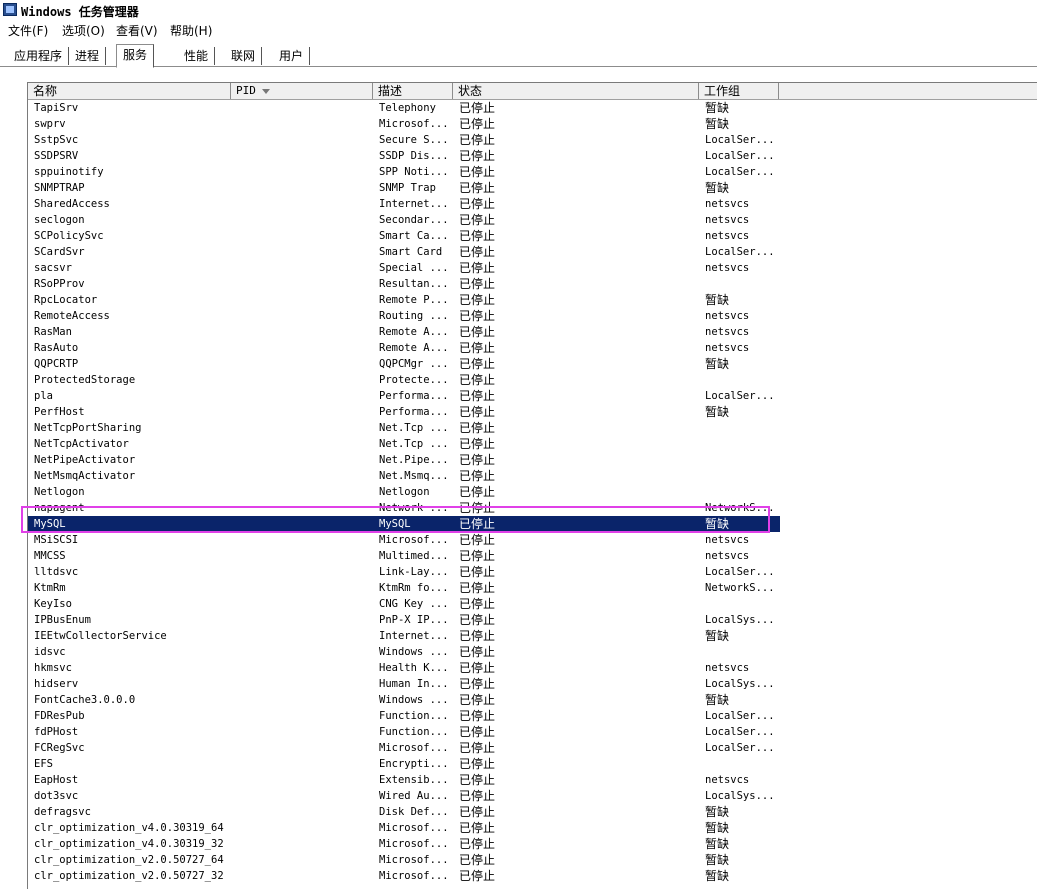 This screenshot has width=1037, height=889. Describe the element at coordinates (404, 236) in the screenshot. I see `table-row: SCPolicySvc Smart Ca... 已停止 netsvcs` at that location.